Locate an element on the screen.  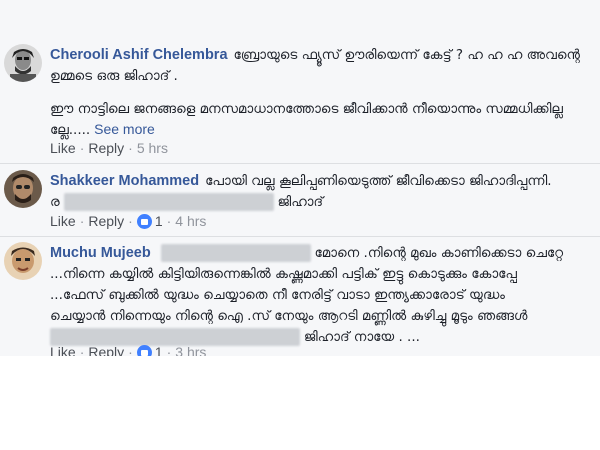
comment-timestamp: 5 hrs is located at coordinates (152, 148).